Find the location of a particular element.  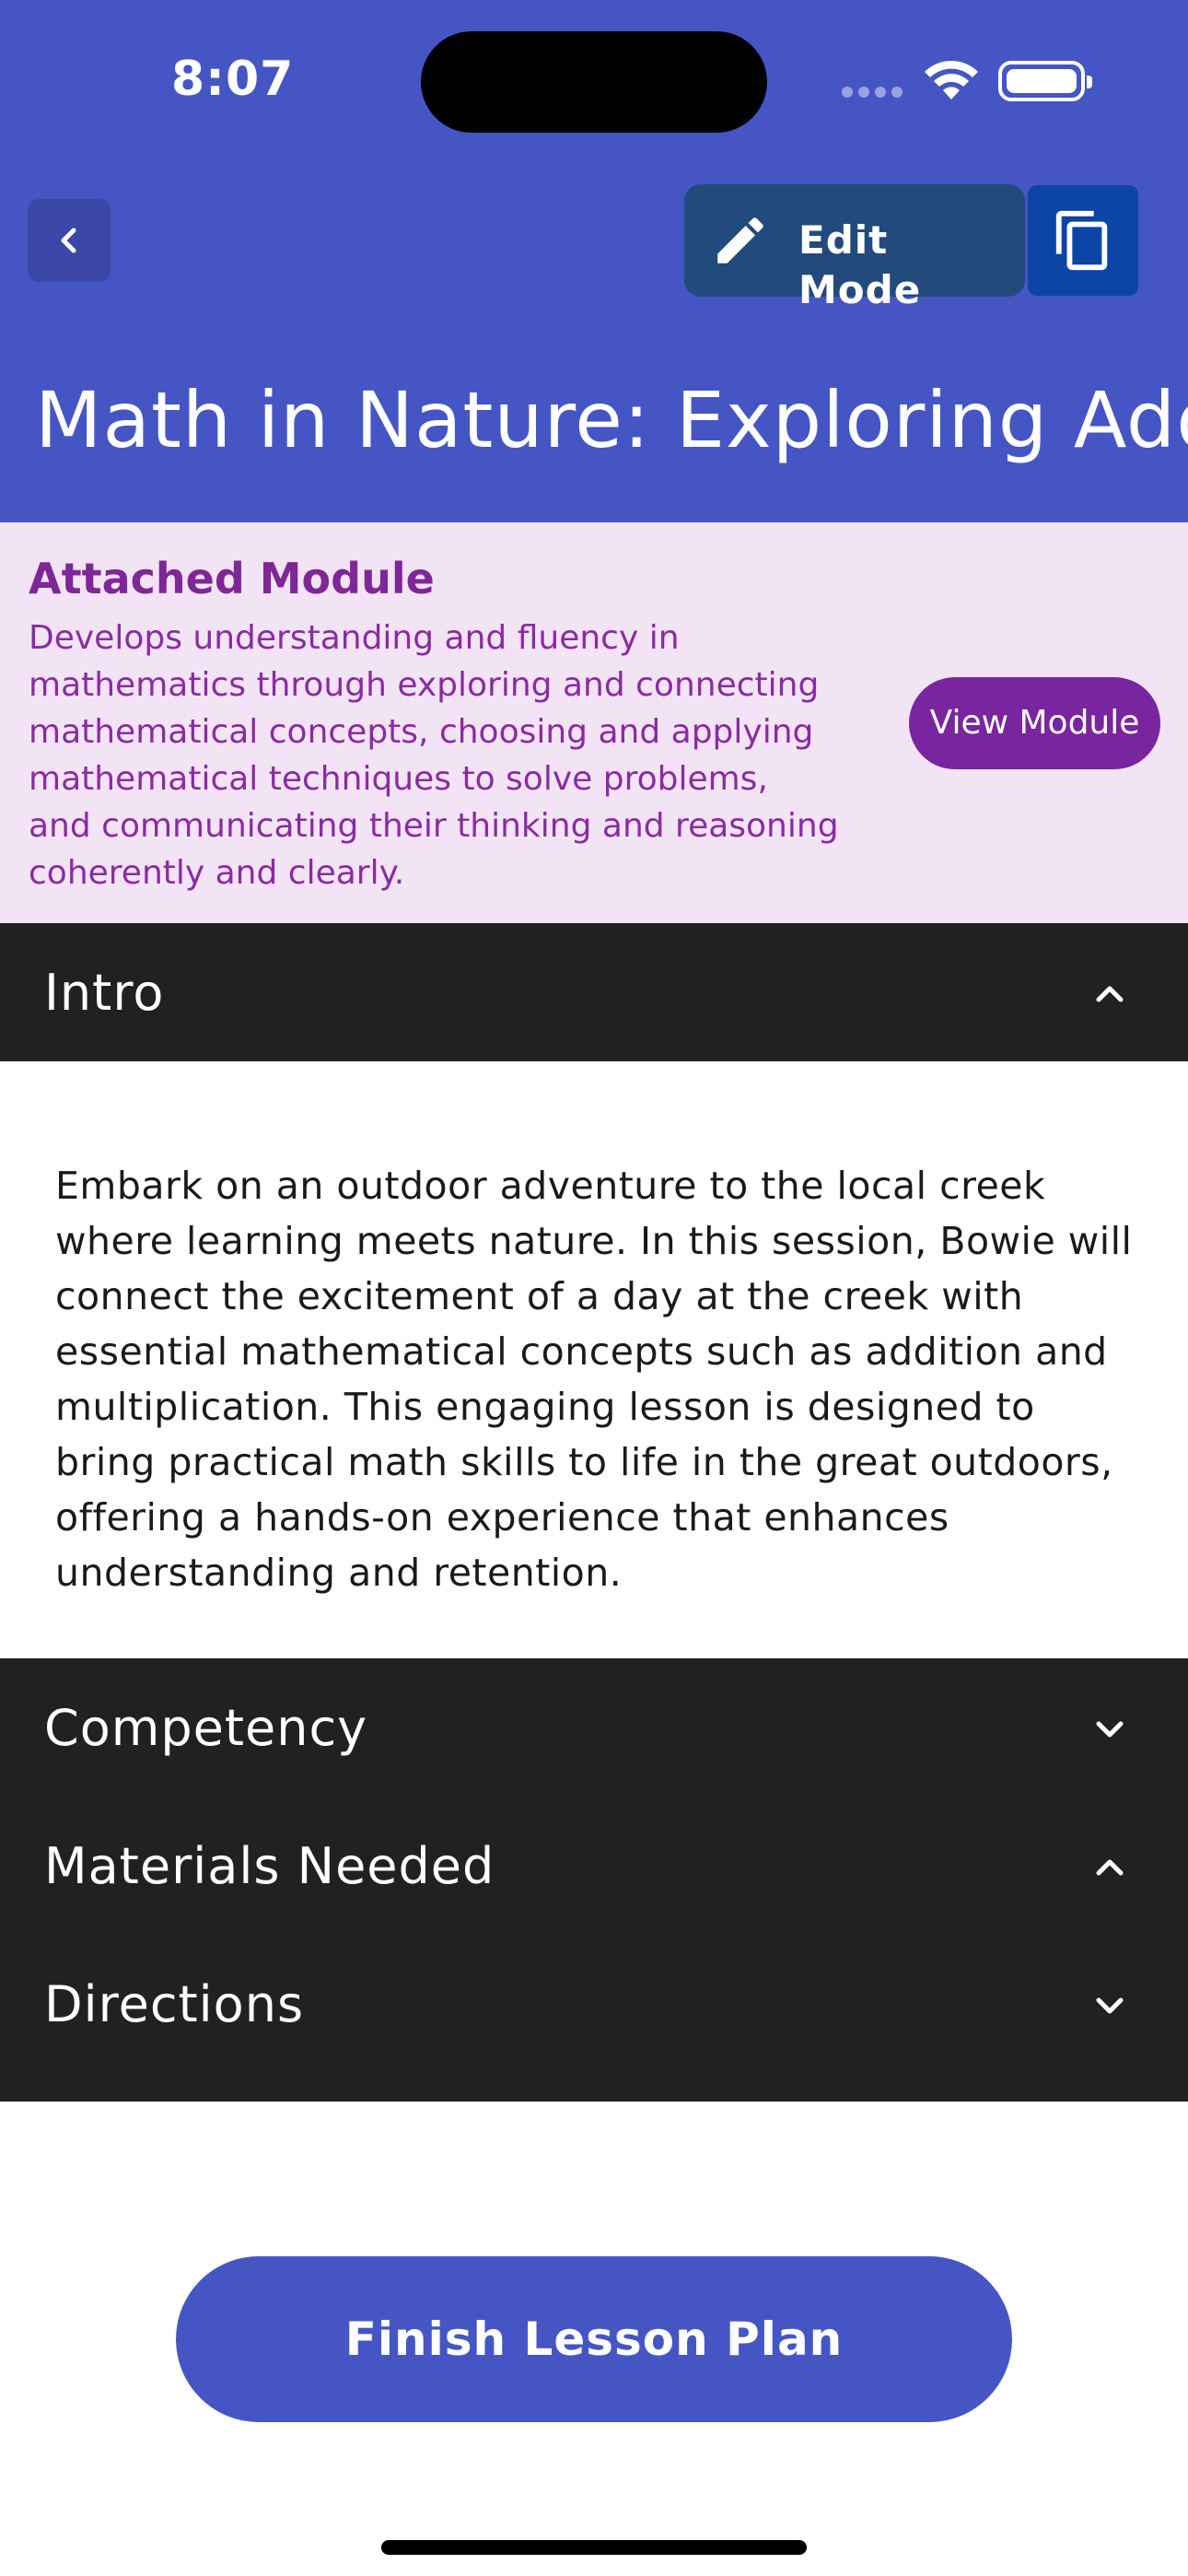

section-label-directions: Directions is located at coordinates (174, 2004).